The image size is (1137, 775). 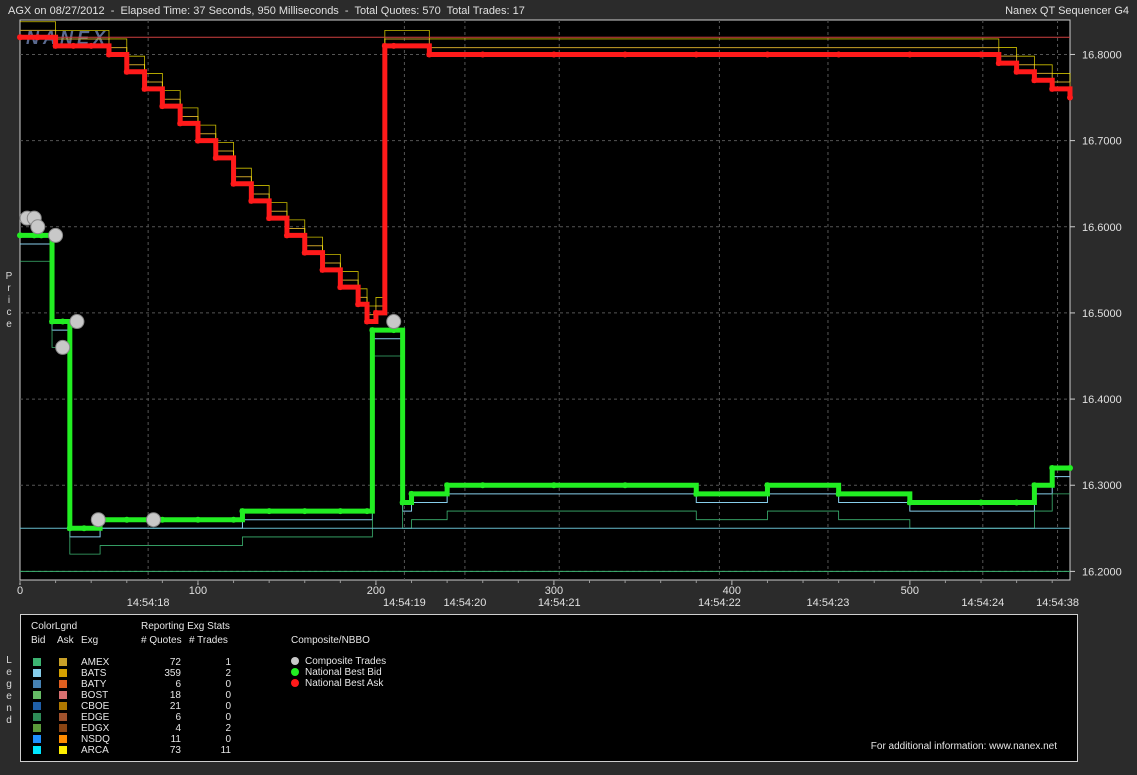 What do you see at coordinates (90, 640) in the screenshot?
I see `exg-header: Exg` at bounding box center [90, 640].